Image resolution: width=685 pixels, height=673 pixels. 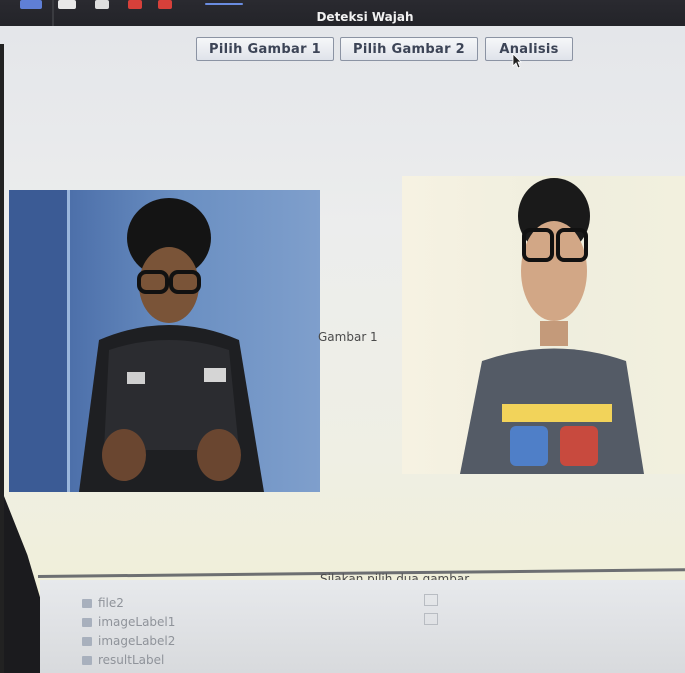 What do you see at coordinates (137, 641) in the screenshot?
I see `navigator-item-label: imageLabel2` at bounding box center [137, 641].